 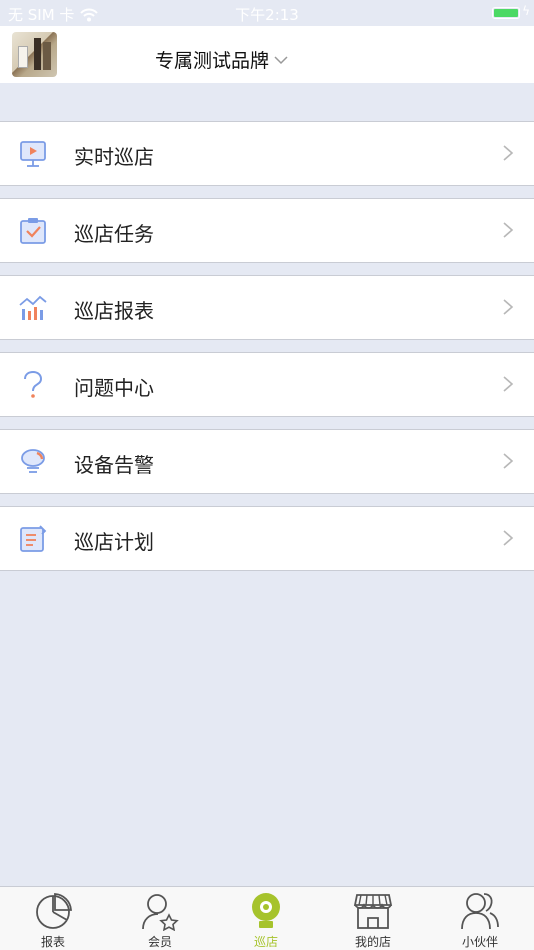 I want to click on menu-item-patrol-report: 巡店报表, so click(x=267, y=307).